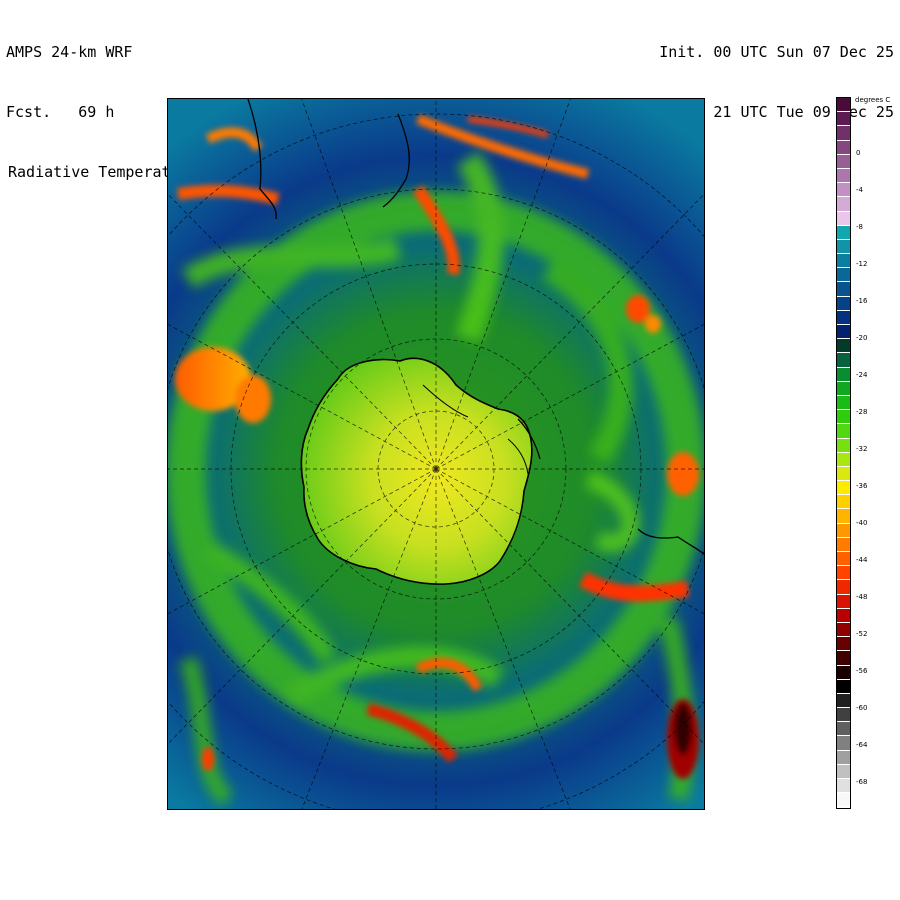 The width and height of the screenshot is (900, 900). What do you see at coordinates (862, 486) in the screenshot?
I see `colorbar-tick-label: -36` at bounding box center [862, 486].